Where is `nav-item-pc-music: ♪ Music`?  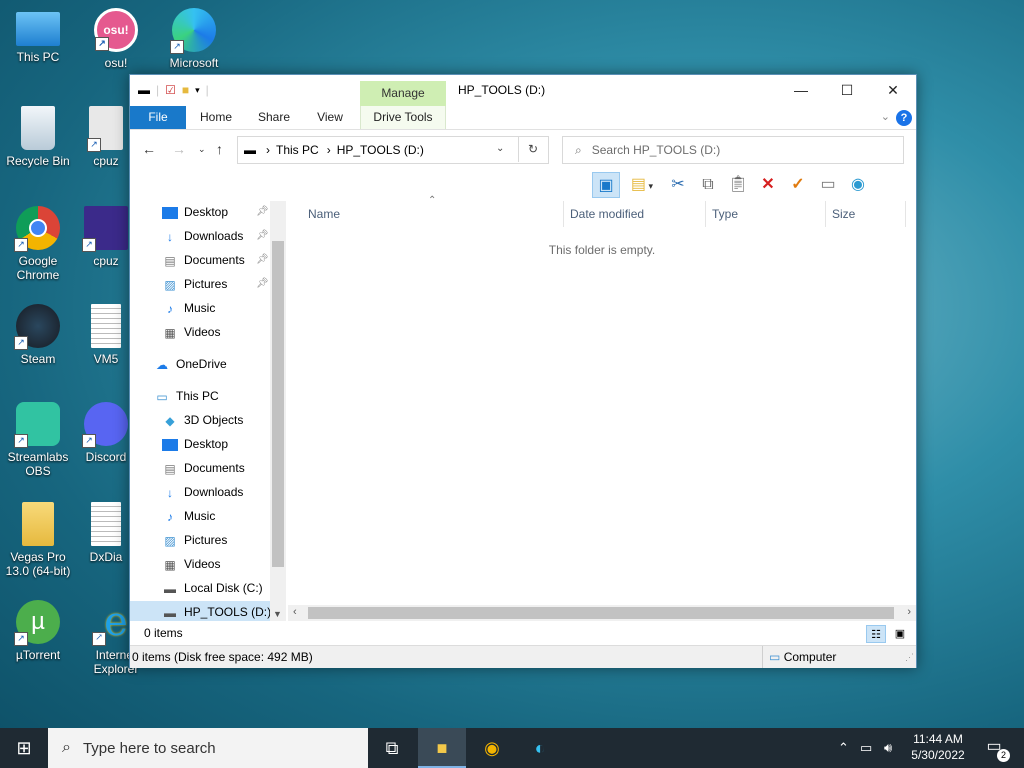 nav-item-pc-music: ♪ Music is located at coordinates (208, 516).